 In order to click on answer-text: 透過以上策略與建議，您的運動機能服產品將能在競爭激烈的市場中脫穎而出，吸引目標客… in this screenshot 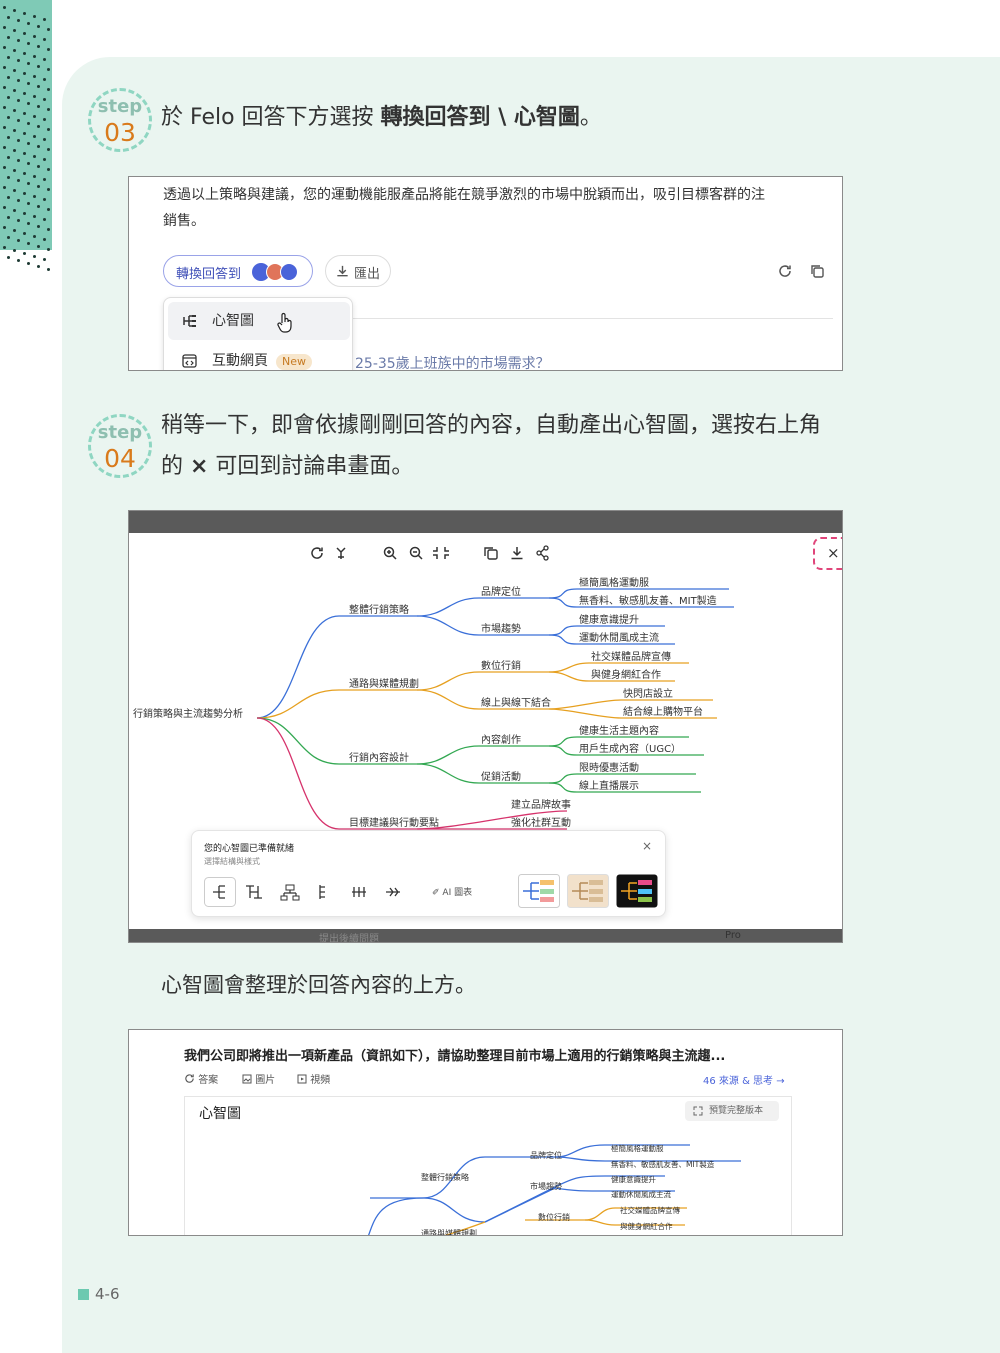, I will do `click(464, 195)`.